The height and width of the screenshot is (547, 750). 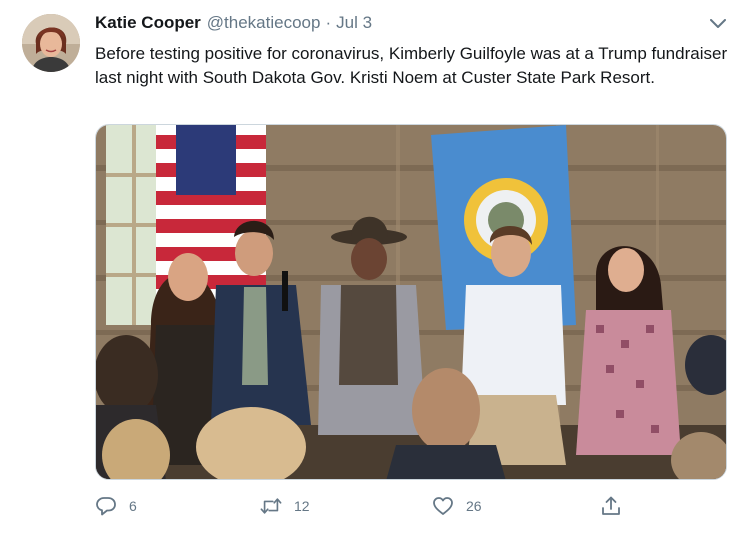 I want to click on like-count: 26, so click(x=474, y=506).